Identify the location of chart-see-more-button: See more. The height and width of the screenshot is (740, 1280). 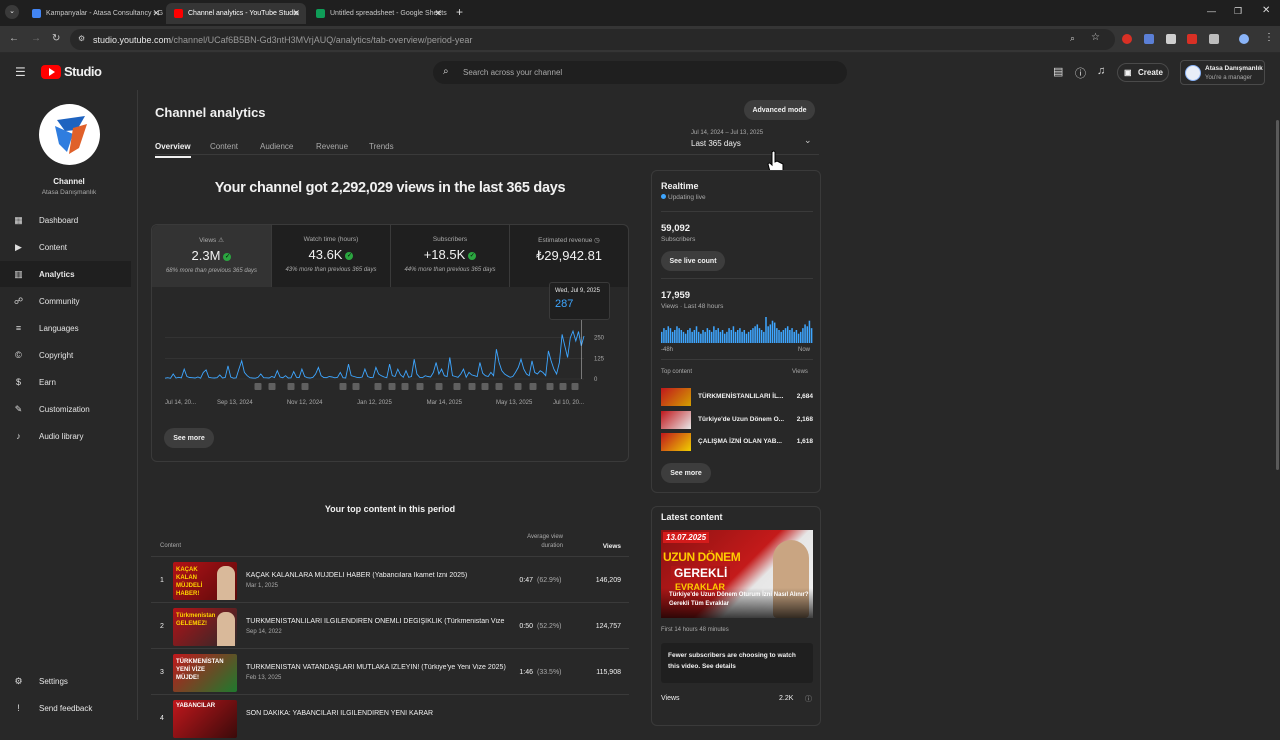
(189, 438).